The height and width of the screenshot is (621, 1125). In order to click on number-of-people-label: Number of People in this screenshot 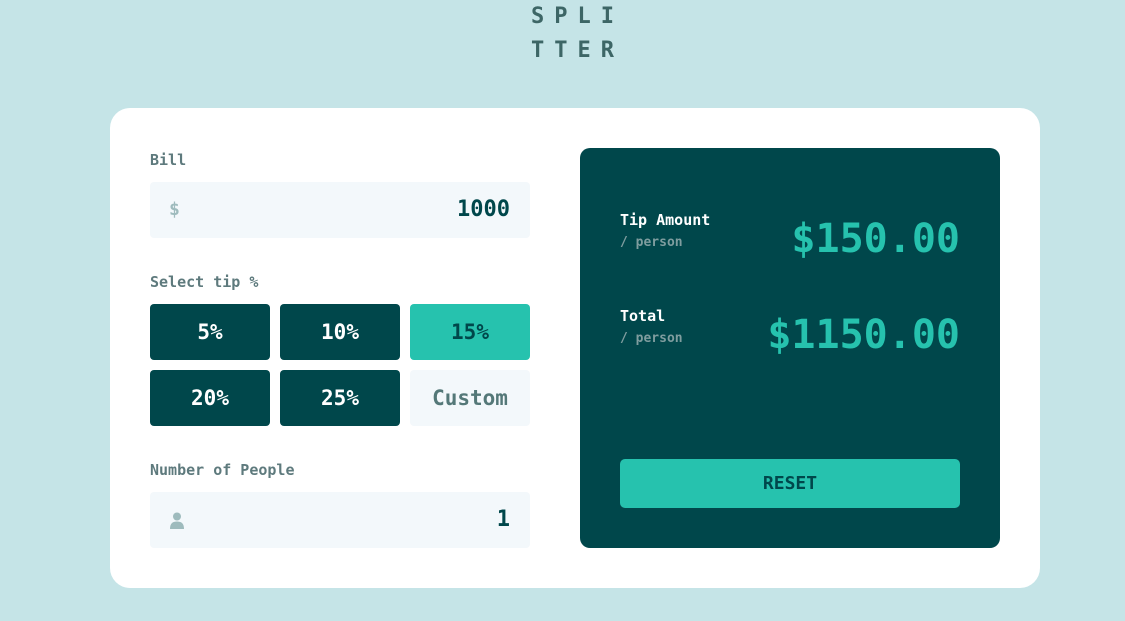, I will do `click(222, 470)`.